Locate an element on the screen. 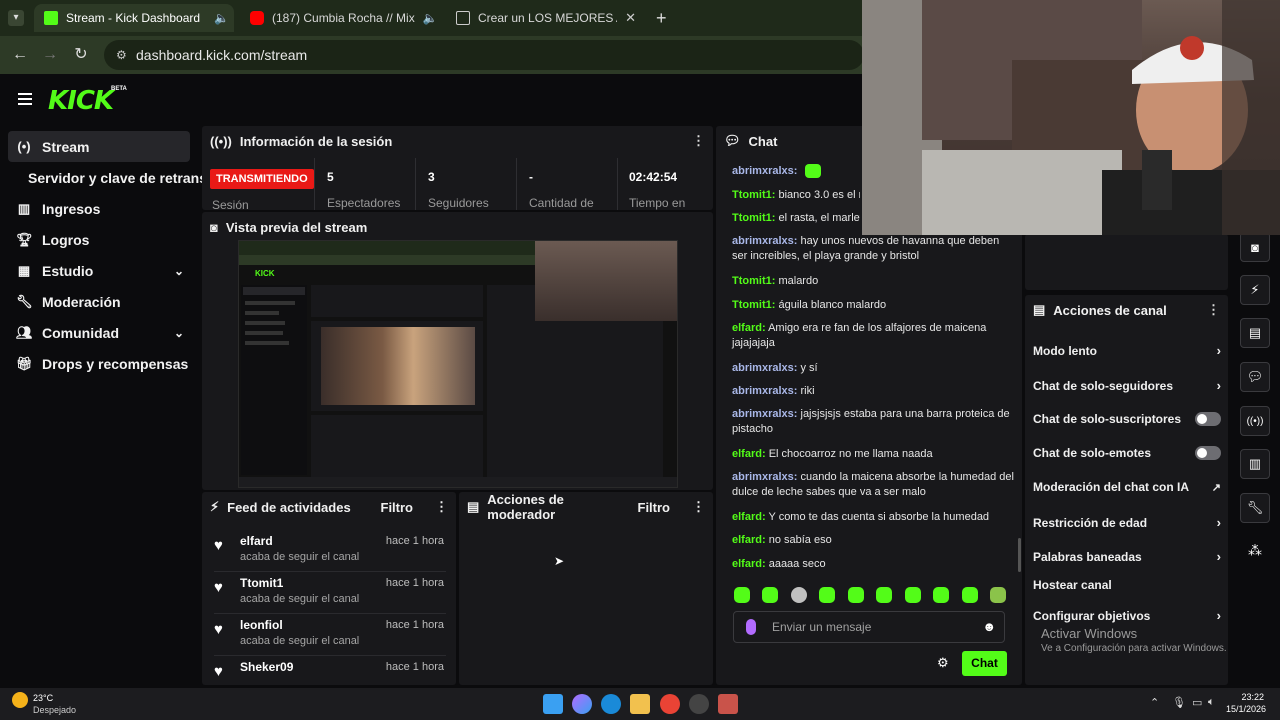 This screenshot has width=1280, height=720. site-info-icon: ⚙ is located at coordinates (121, 55).